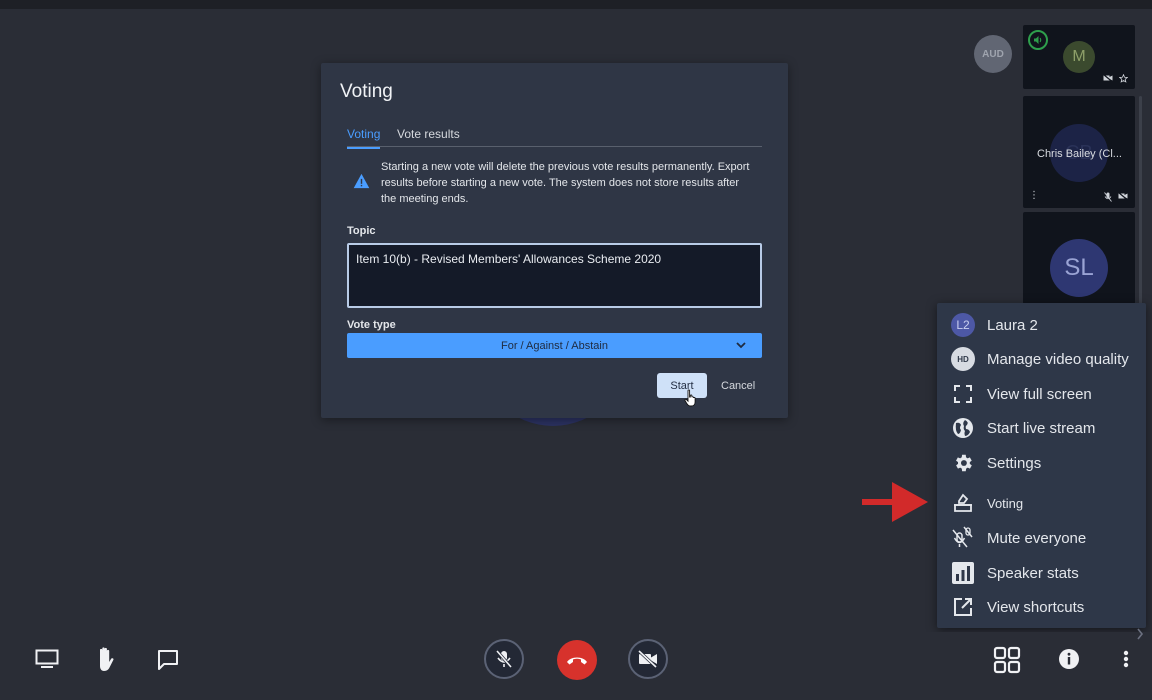 The height and width of the screenshot is (700, 1152). What do you see at coordinates (1140, 634) in the screenshot?
I see `chevron-right-icon` at bounding box center [1140, 634].